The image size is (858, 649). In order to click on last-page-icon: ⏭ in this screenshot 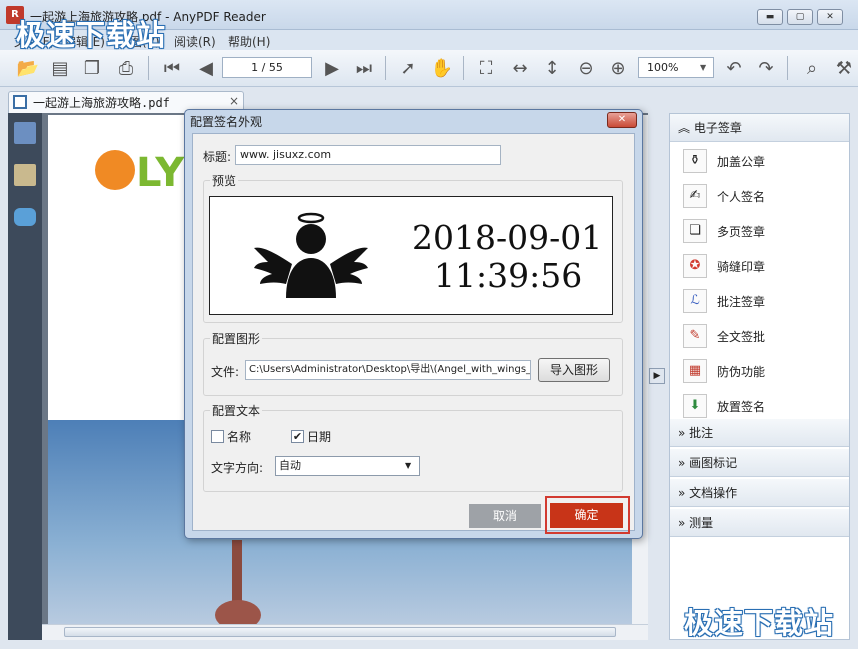, I will do `click(364, 68)`.